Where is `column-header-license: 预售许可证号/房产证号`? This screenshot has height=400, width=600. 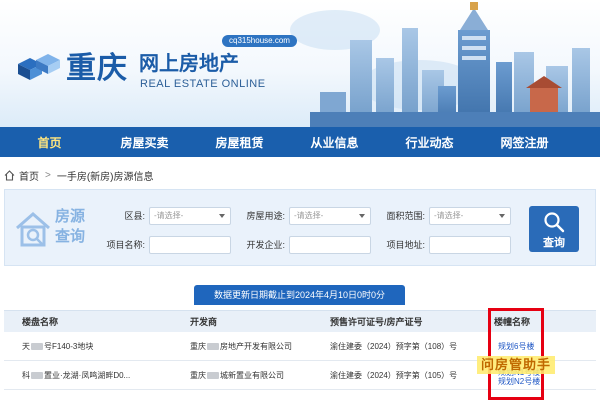 column-header-license: 预售许可证号/房产证号 is located at coordinates (376, 322).